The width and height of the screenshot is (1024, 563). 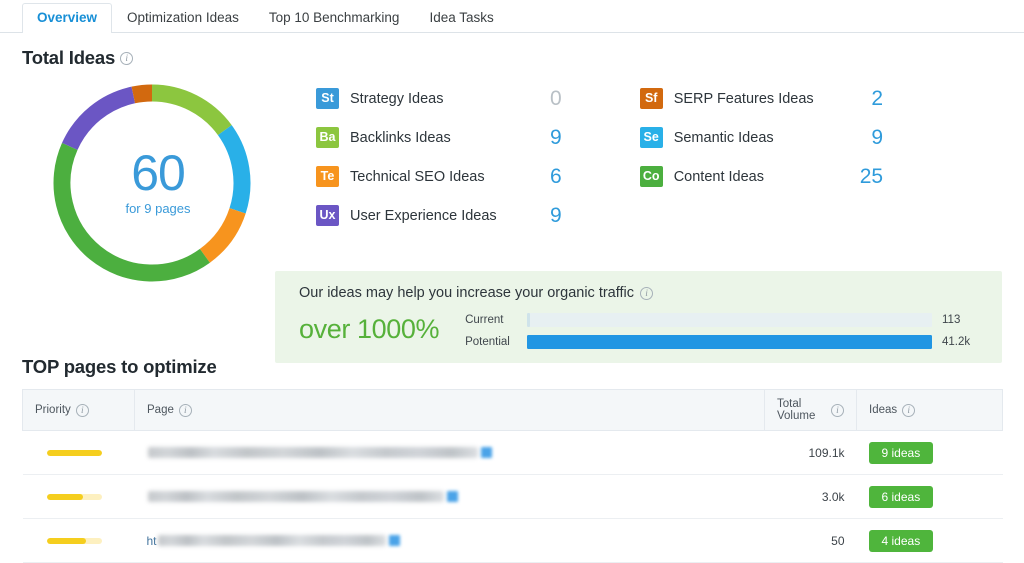 I want to click on cell-ideas: 4 ideas, so click(x=929, y=540).